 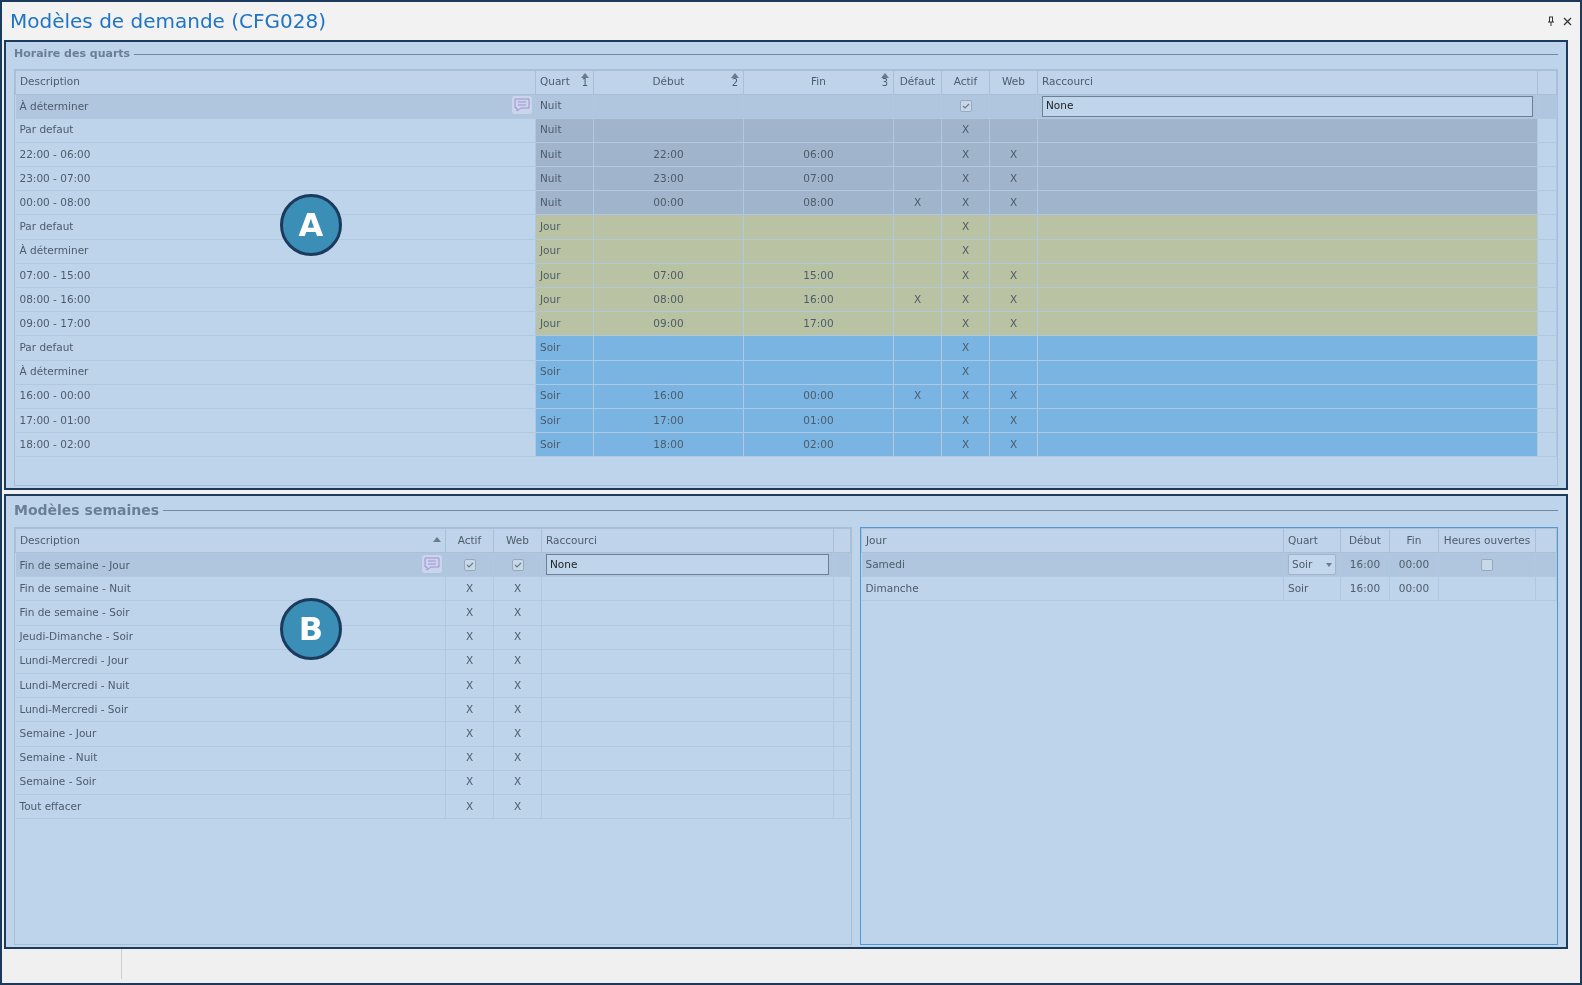 I want to click on pin-icon, so click(x=1551, y=21).